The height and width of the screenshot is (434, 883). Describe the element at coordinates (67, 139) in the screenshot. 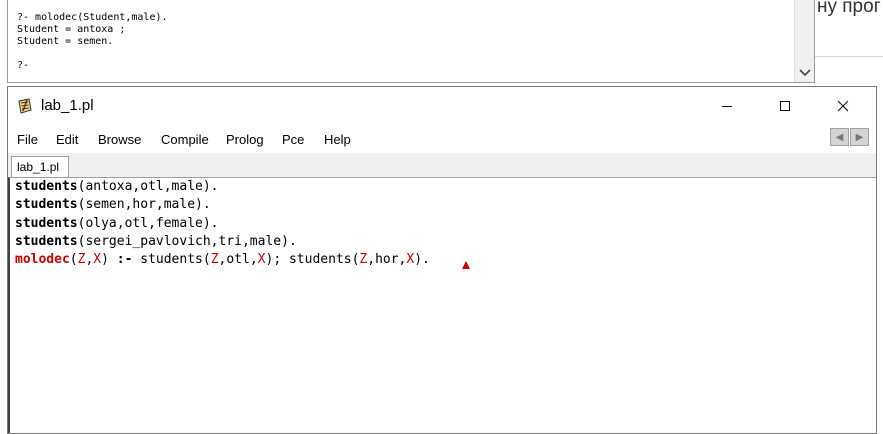

I see `menu-edit: Edit` at that location.